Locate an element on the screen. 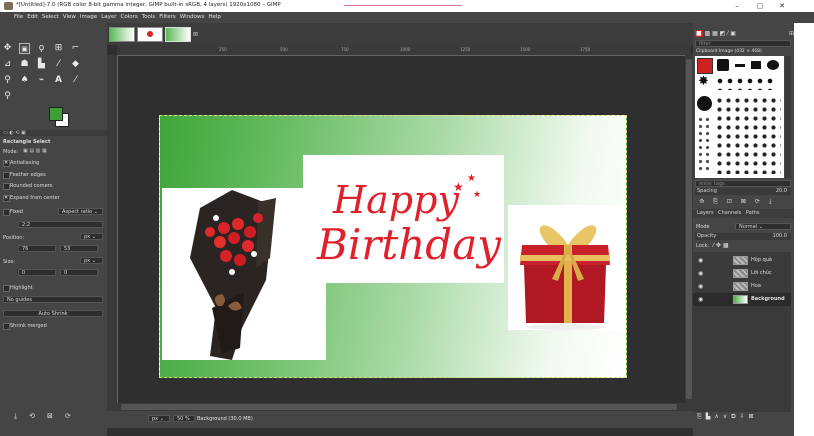 Image resolution: width=814 pixels, height=436 pixels. fixed-mode-select: Aspect ratio ⌄ is located at coordinates (80, 211).